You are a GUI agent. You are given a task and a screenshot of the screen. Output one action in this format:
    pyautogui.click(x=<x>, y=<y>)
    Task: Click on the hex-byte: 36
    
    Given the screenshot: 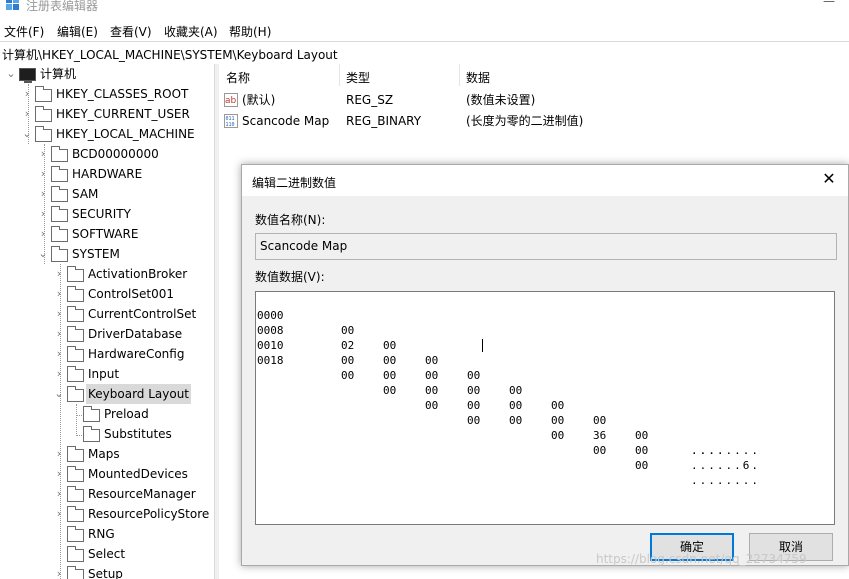 What is the action you would take?
    pyautogui.click(x=599, y=435)
    